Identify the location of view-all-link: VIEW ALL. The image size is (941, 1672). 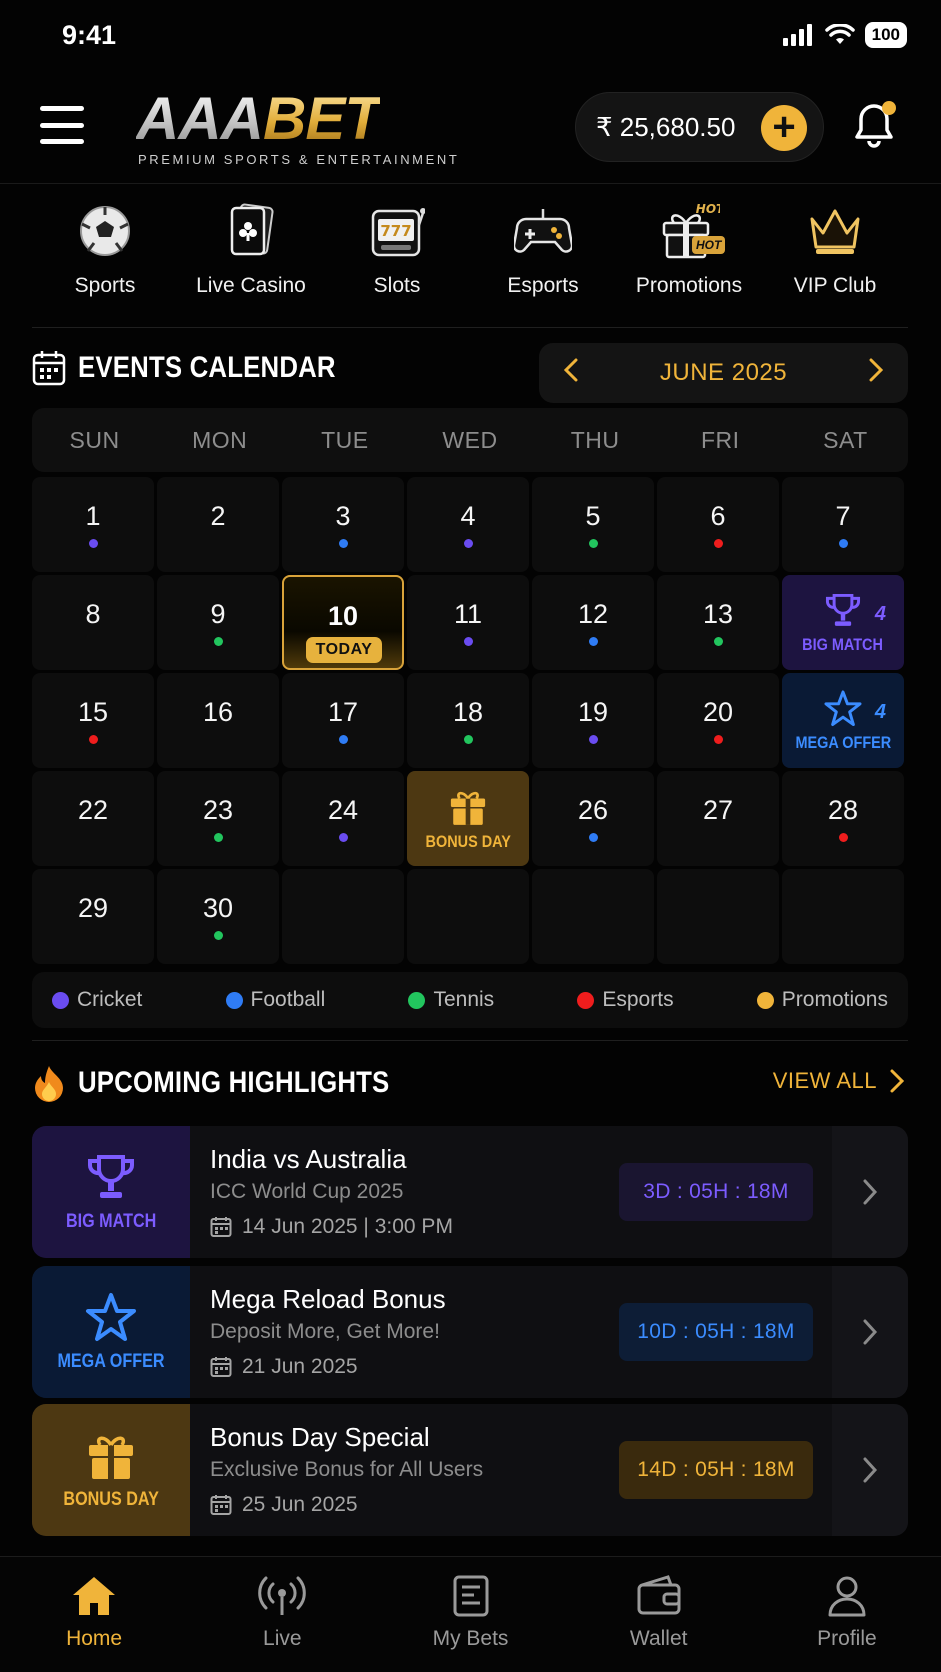
(839, 1081).